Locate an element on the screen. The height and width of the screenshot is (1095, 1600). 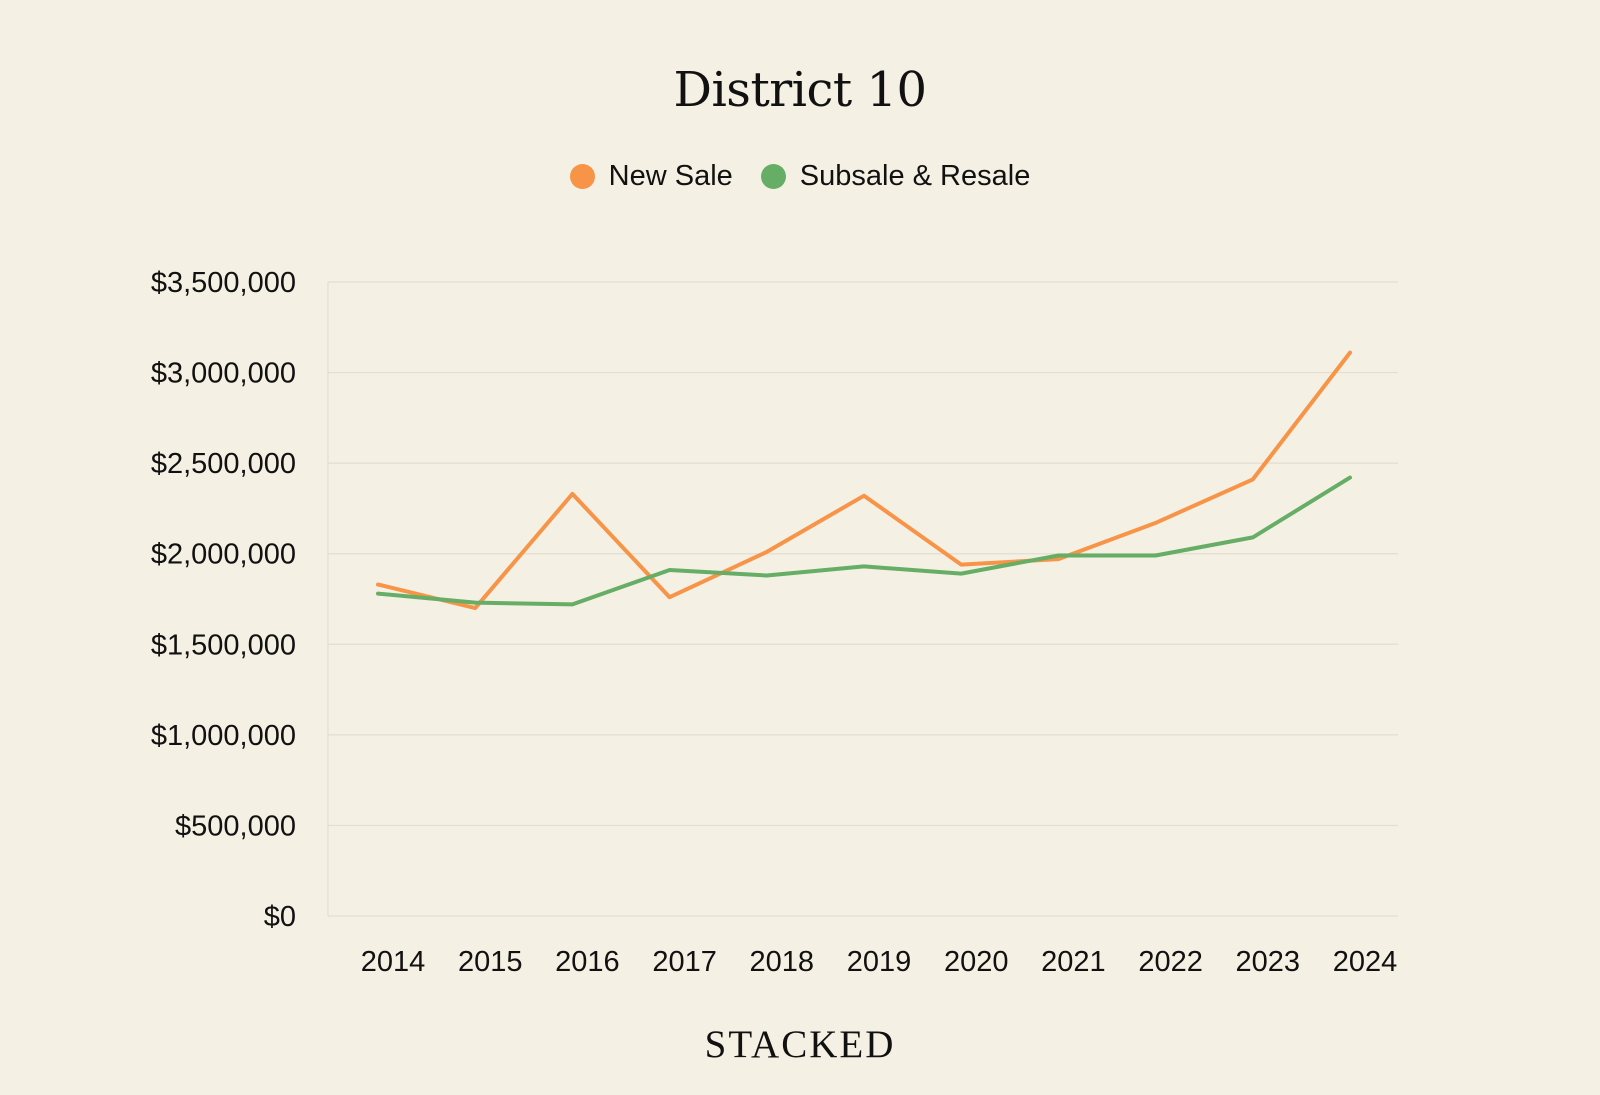
y-tick-label: $2,000,000 is located at coordinates (223, 555).